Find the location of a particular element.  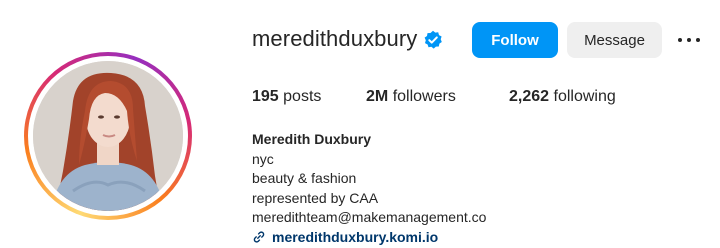

bio-line: nyc is located at coordinates (263, 158).